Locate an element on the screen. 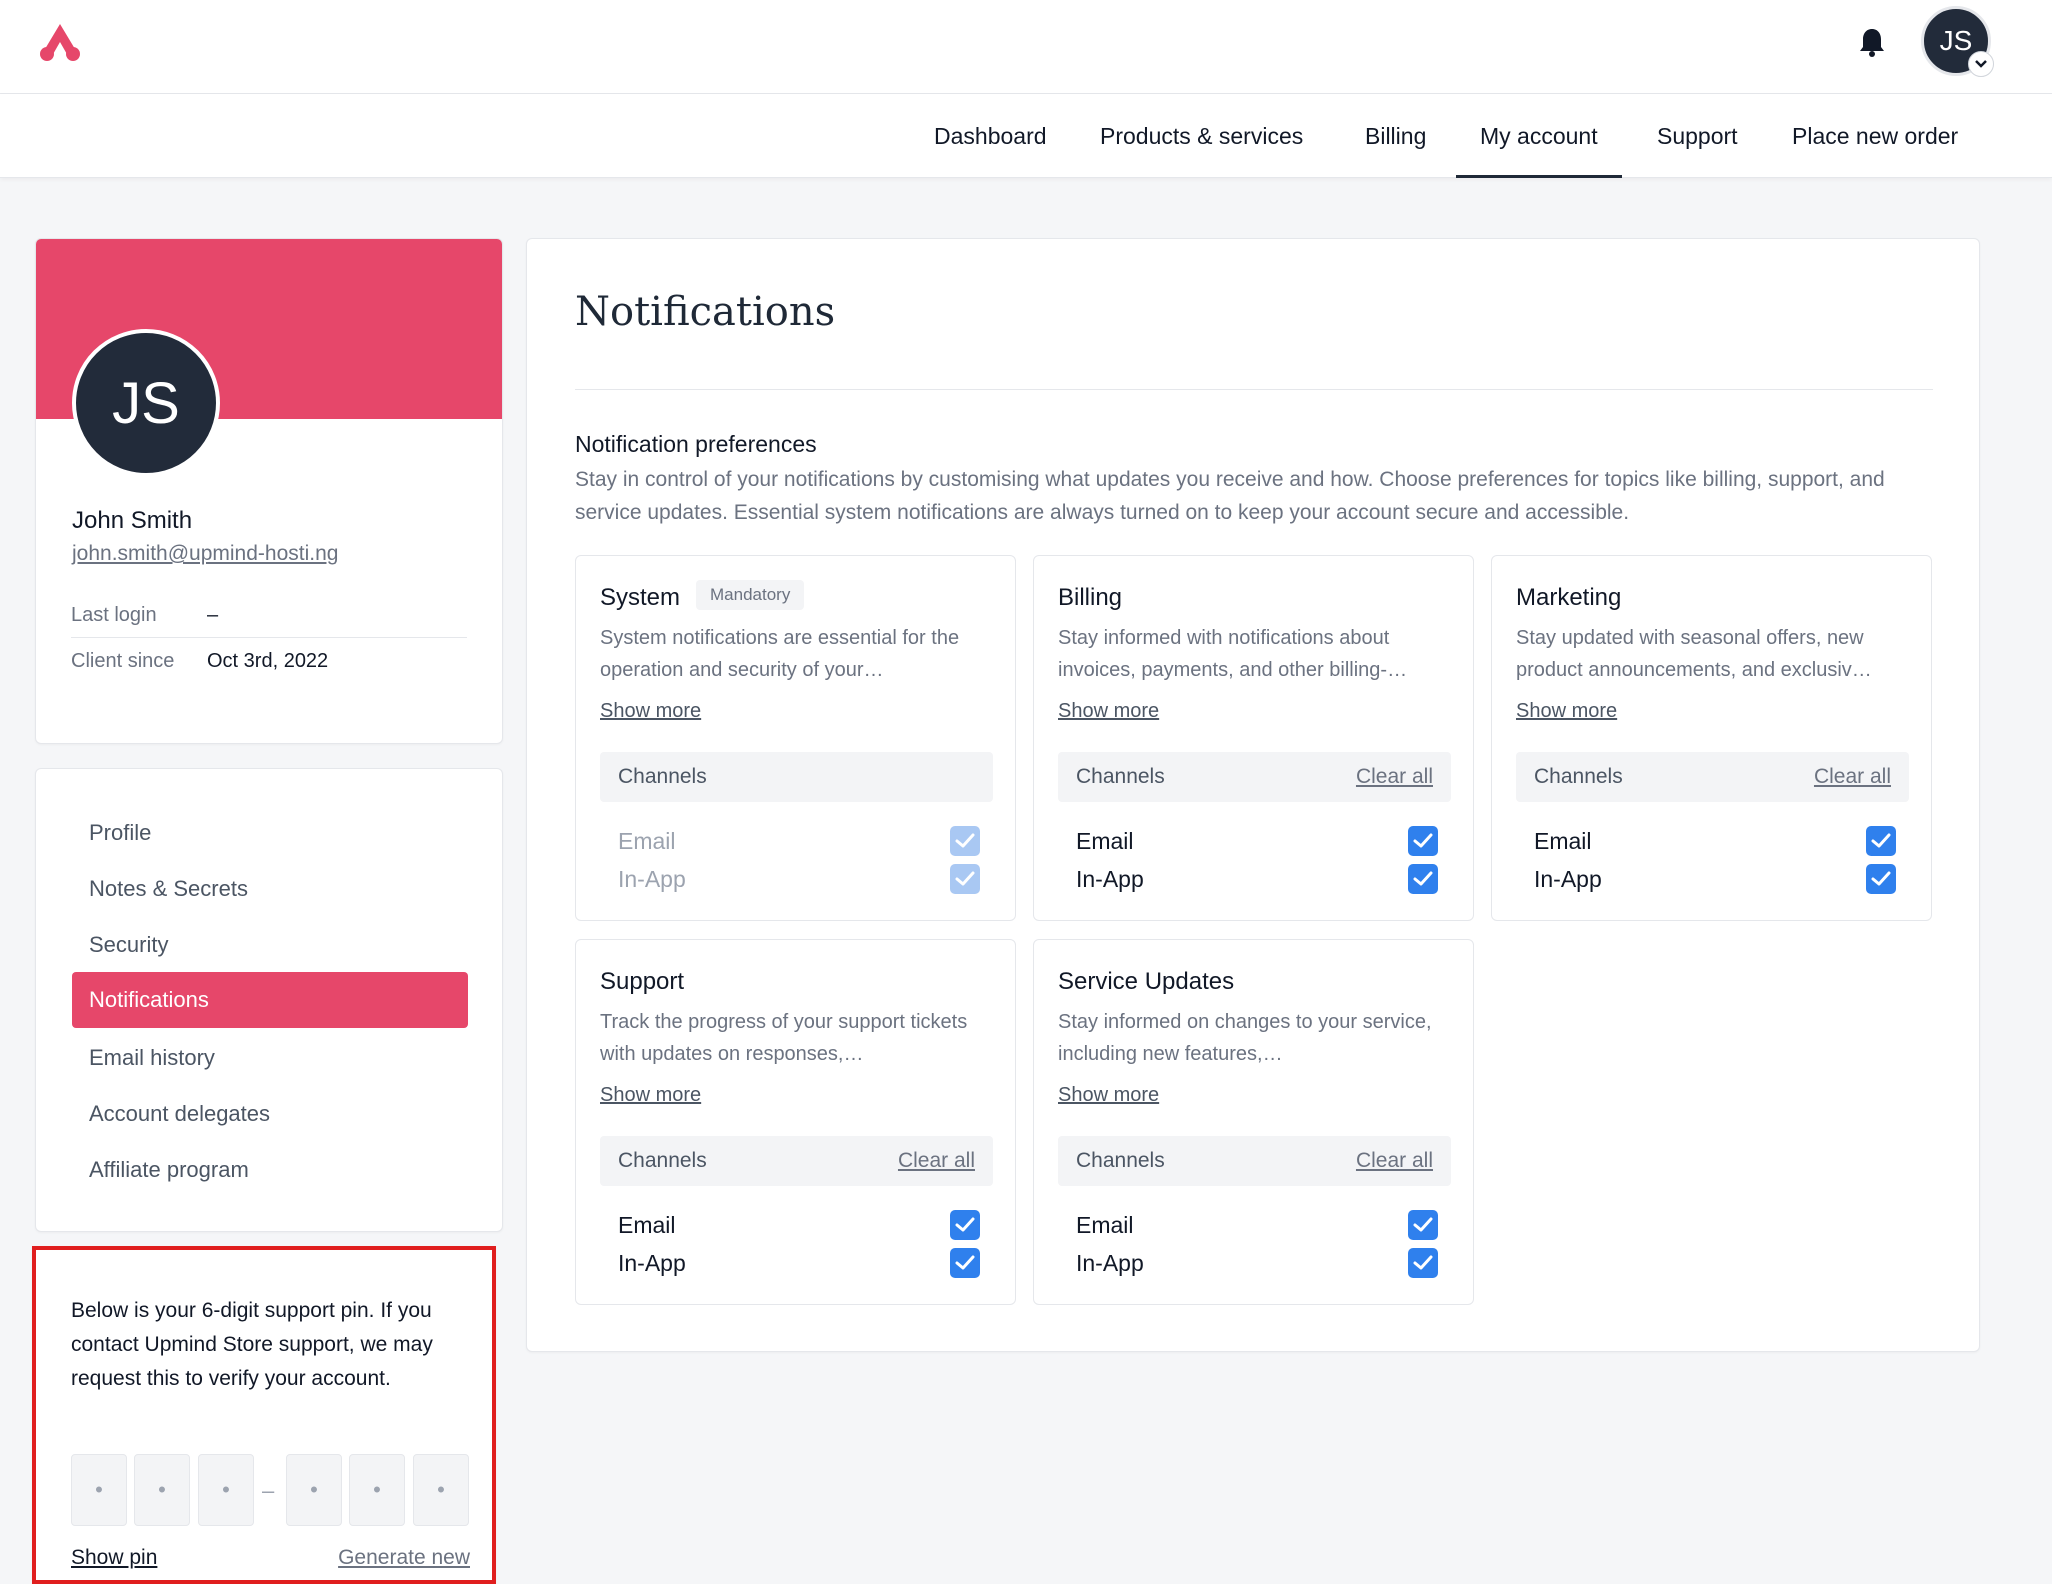  menu-item-profile: Profile is located at coordinates (270, 833).